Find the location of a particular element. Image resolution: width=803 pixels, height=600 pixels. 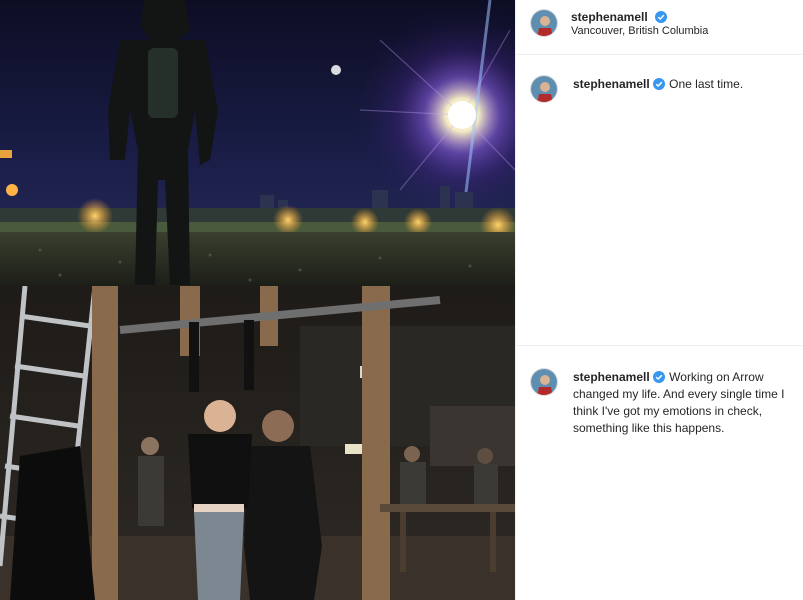

post-header: stephenamell Vancouver, British Columbia is located at coordinates (659, 27).